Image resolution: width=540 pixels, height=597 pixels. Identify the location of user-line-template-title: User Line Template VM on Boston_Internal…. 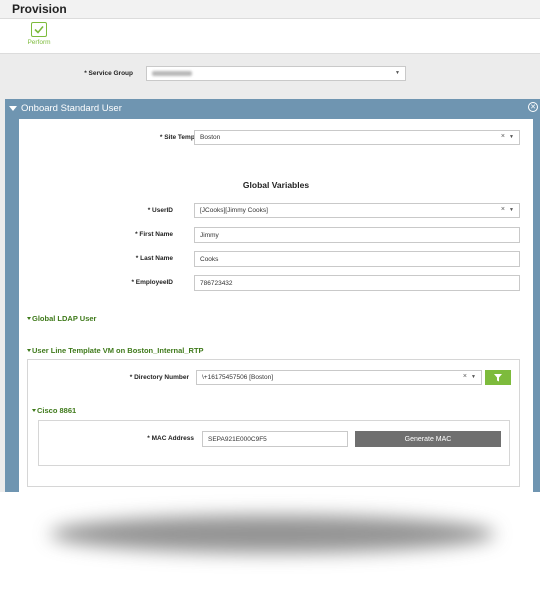
(118, 350).